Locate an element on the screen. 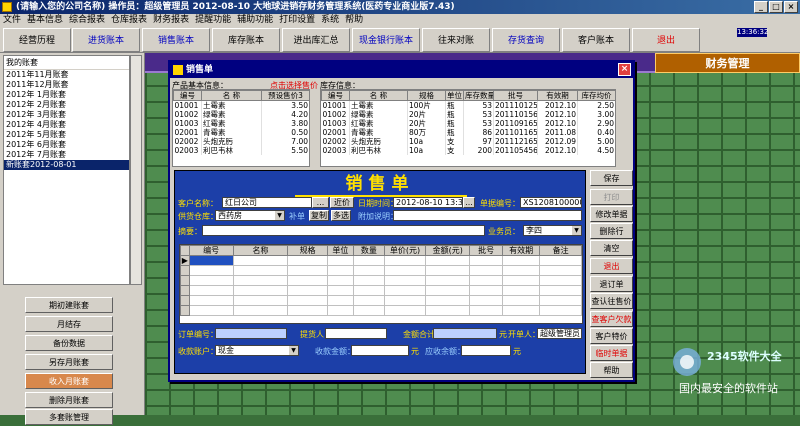 Image resolution: width=800 pixels, height=426 pixels. menu-item: 综合报表 is located at coordinates (87, 20).